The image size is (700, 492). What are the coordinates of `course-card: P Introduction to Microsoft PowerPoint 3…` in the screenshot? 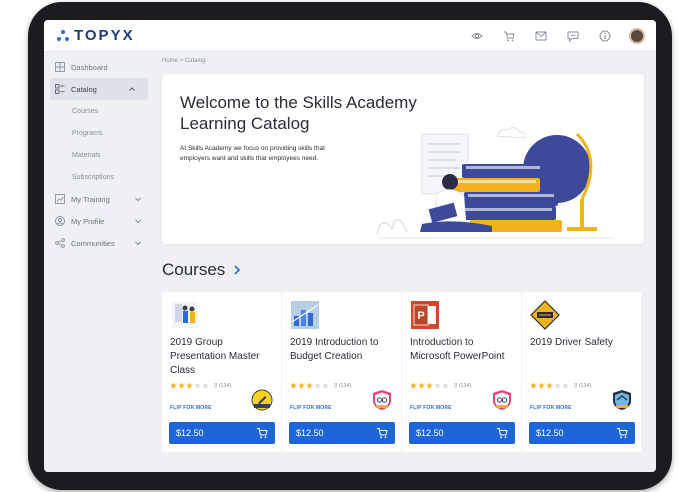 It's located at (461, 372).